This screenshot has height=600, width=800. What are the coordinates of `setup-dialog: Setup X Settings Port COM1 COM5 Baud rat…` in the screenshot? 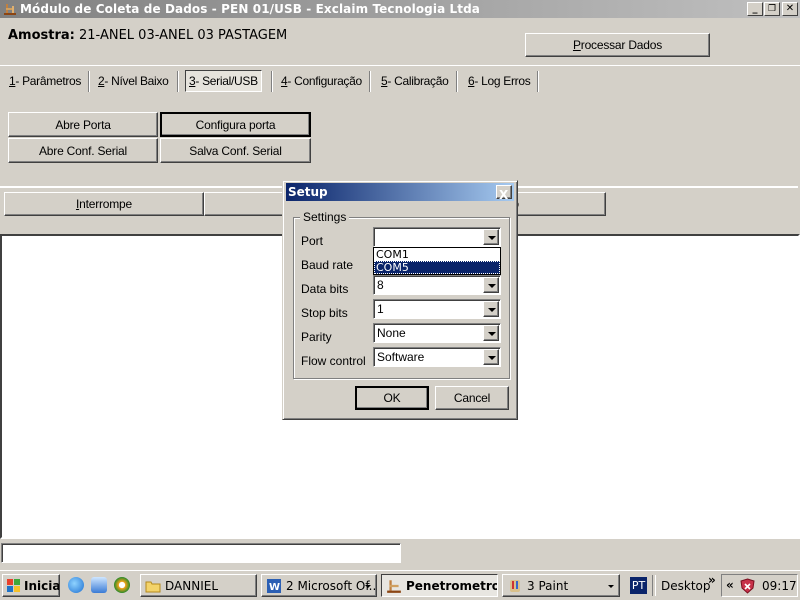 It's located at (400, 300).